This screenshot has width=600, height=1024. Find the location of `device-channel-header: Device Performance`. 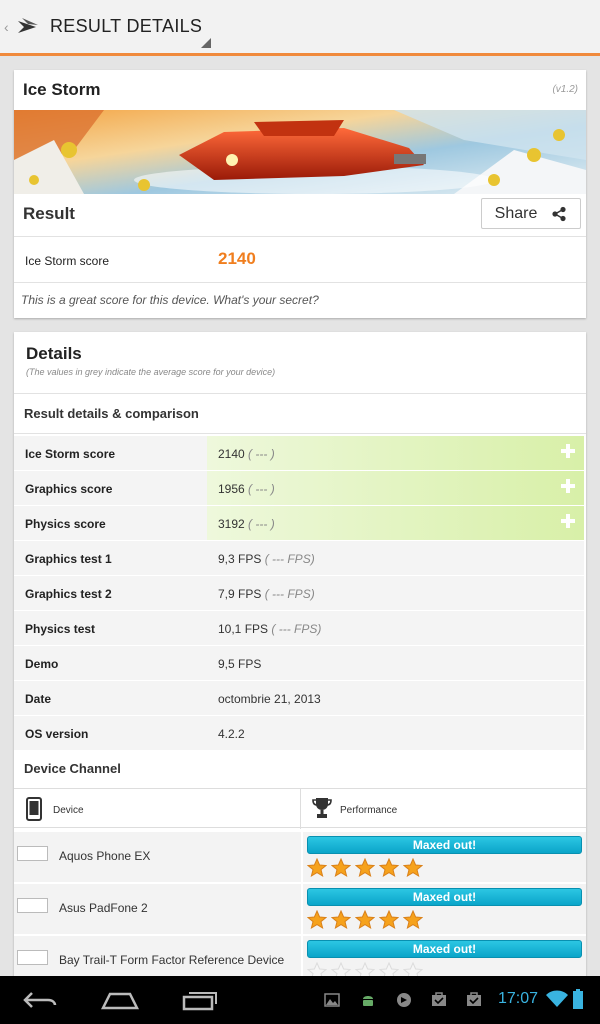

device-channel-header: Device Performance is located at coordinates (300, 808).